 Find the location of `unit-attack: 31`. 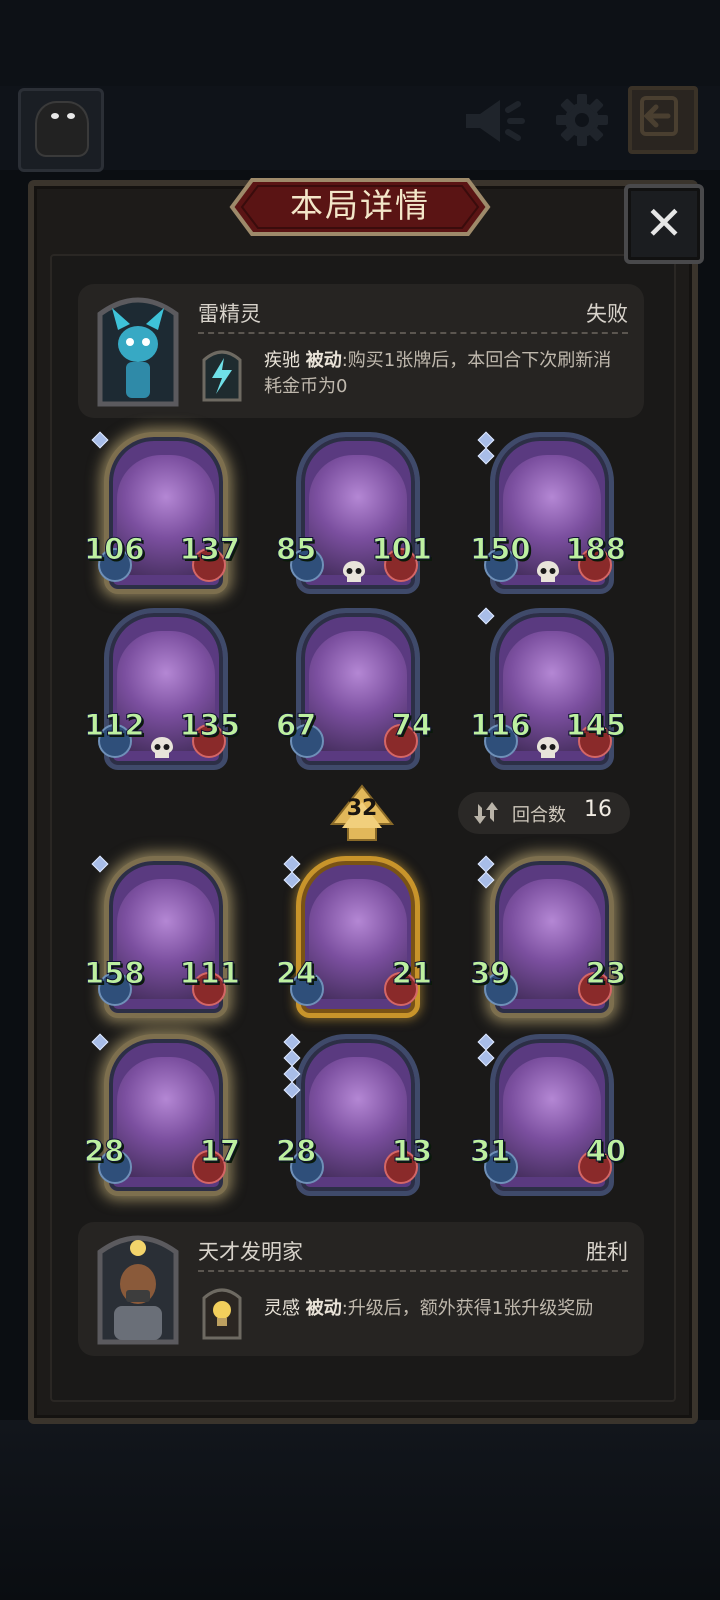

unit-attack: 31 is located at coordinates (490, 1151).